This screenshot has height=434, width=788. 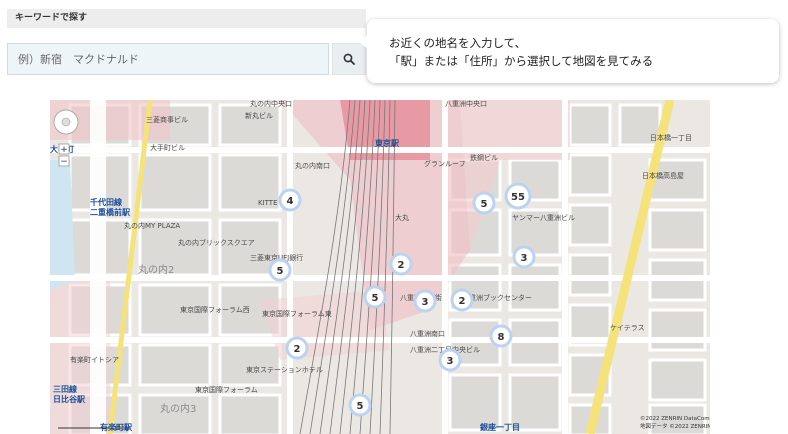 I want to click on bldg-forum-west: 東京国際フォーラム西, so click(x=215, y=309).